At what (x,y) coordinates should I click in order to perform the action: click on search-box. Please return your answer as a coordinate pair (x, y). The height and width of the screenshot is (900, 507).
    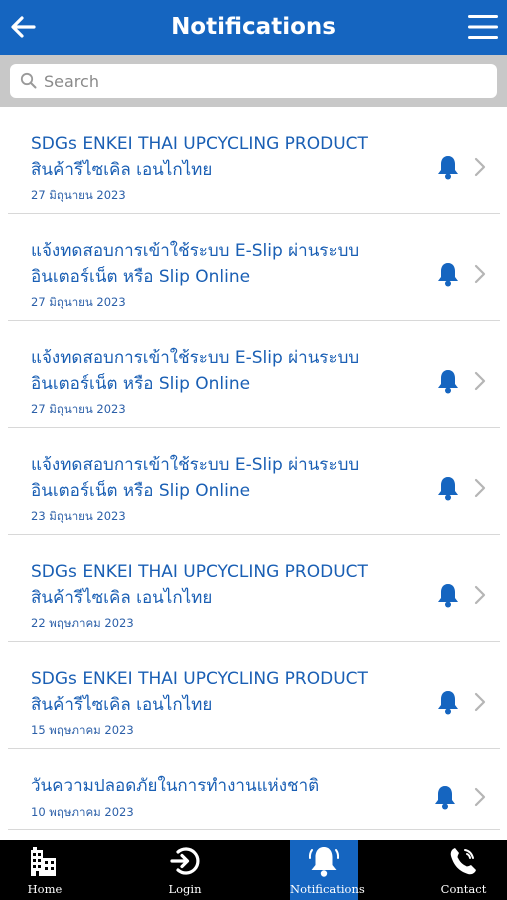
    Looking at the image, I should click on (253, 81).